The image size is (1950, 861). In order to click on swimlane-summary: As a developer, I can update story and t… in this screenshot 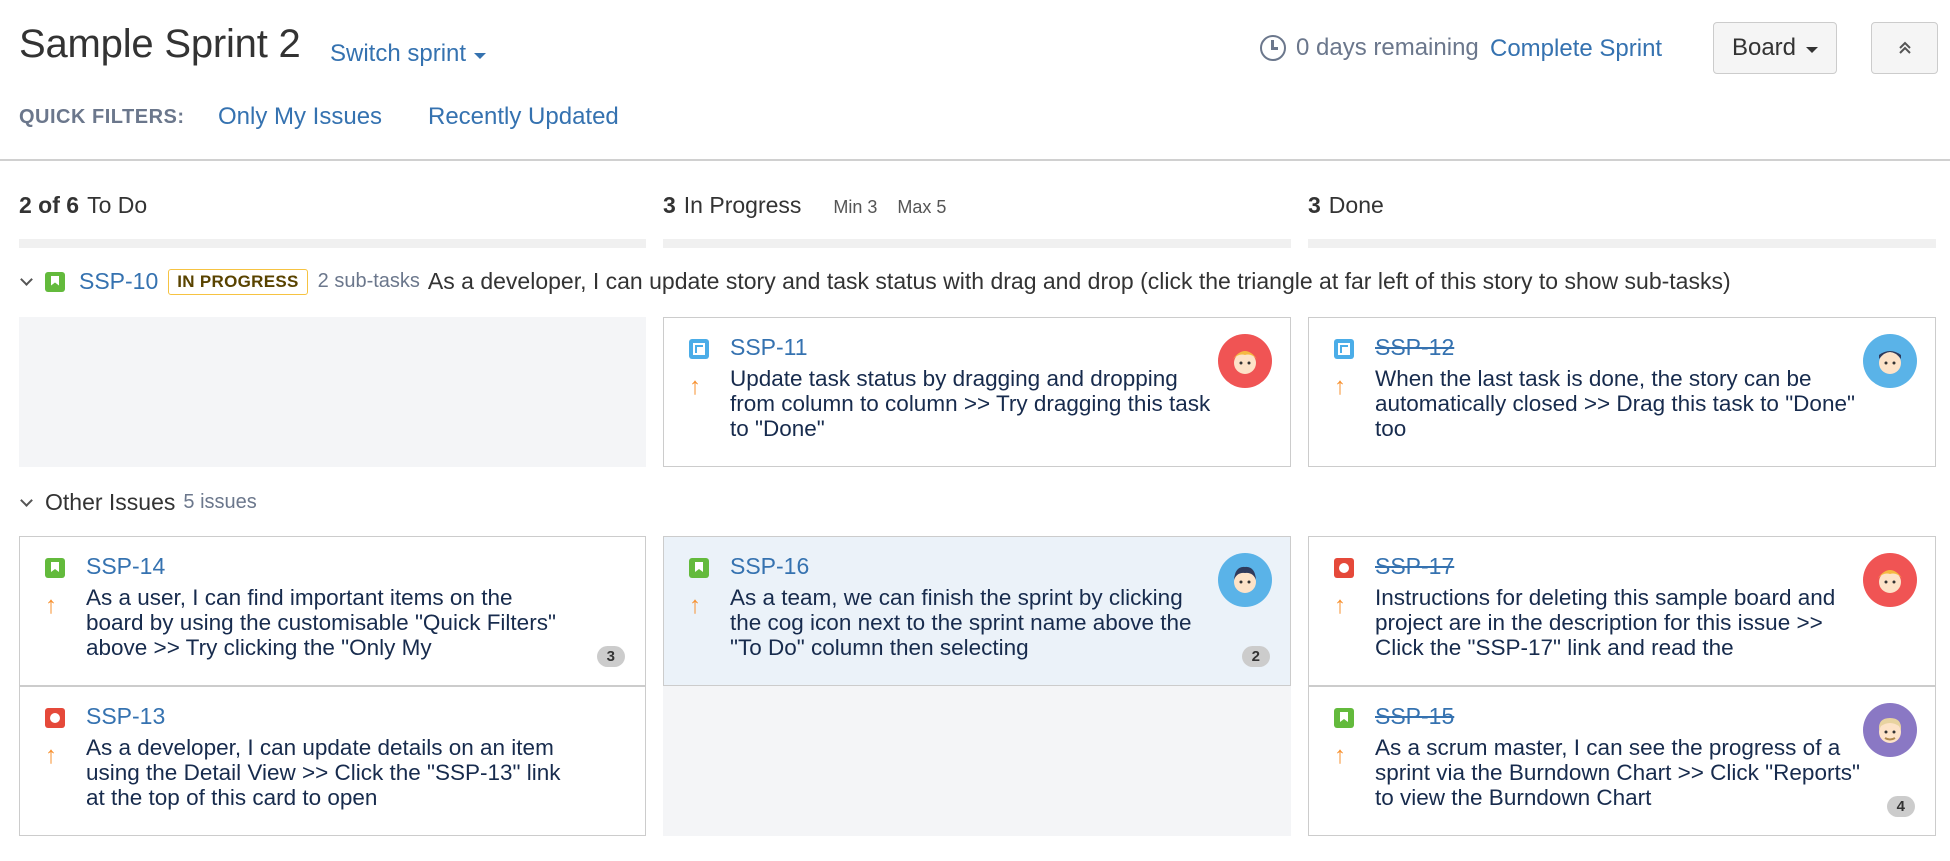, I will do `click(1079, 281)`.